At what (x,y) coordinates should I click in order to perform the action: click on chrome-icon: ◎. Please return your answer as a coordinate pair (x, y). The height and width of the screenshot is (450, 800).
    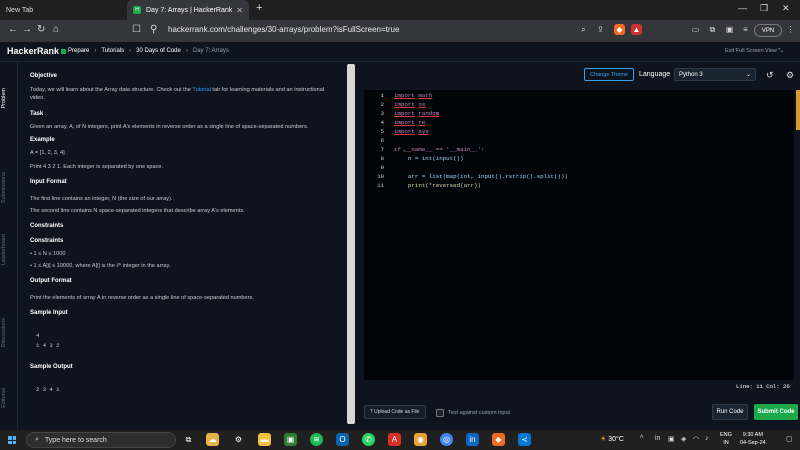
    Looking at the image, I should click on (446, 439).